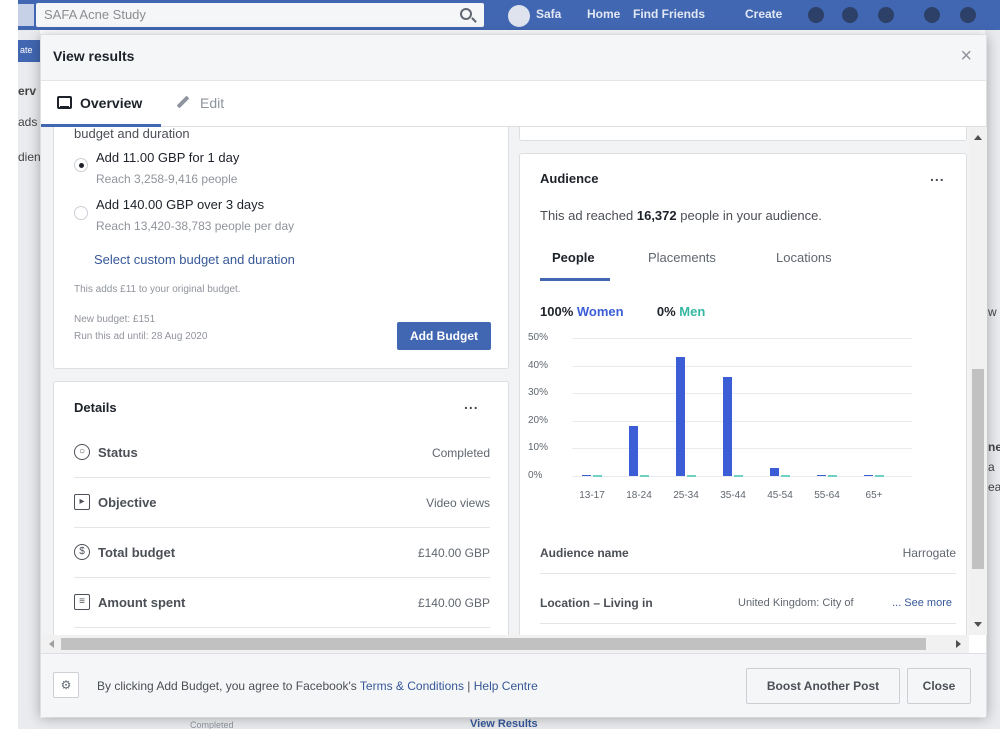  Describe the element at coordinates (886, 15) in the screenshot. I see `notifications-icon` at that location.